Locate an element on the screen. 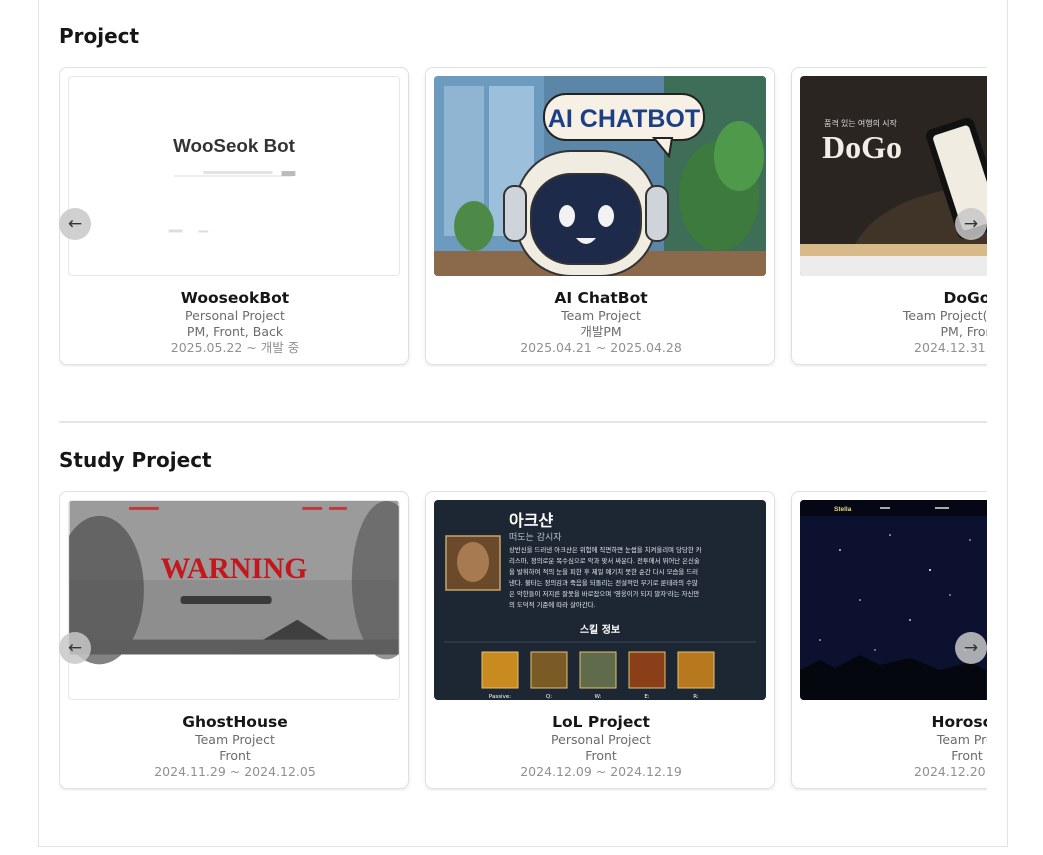 The image size is (1043, 855). card-date: 2025.05.22 ~ 개발 중 is located at coordinates (235, 347).